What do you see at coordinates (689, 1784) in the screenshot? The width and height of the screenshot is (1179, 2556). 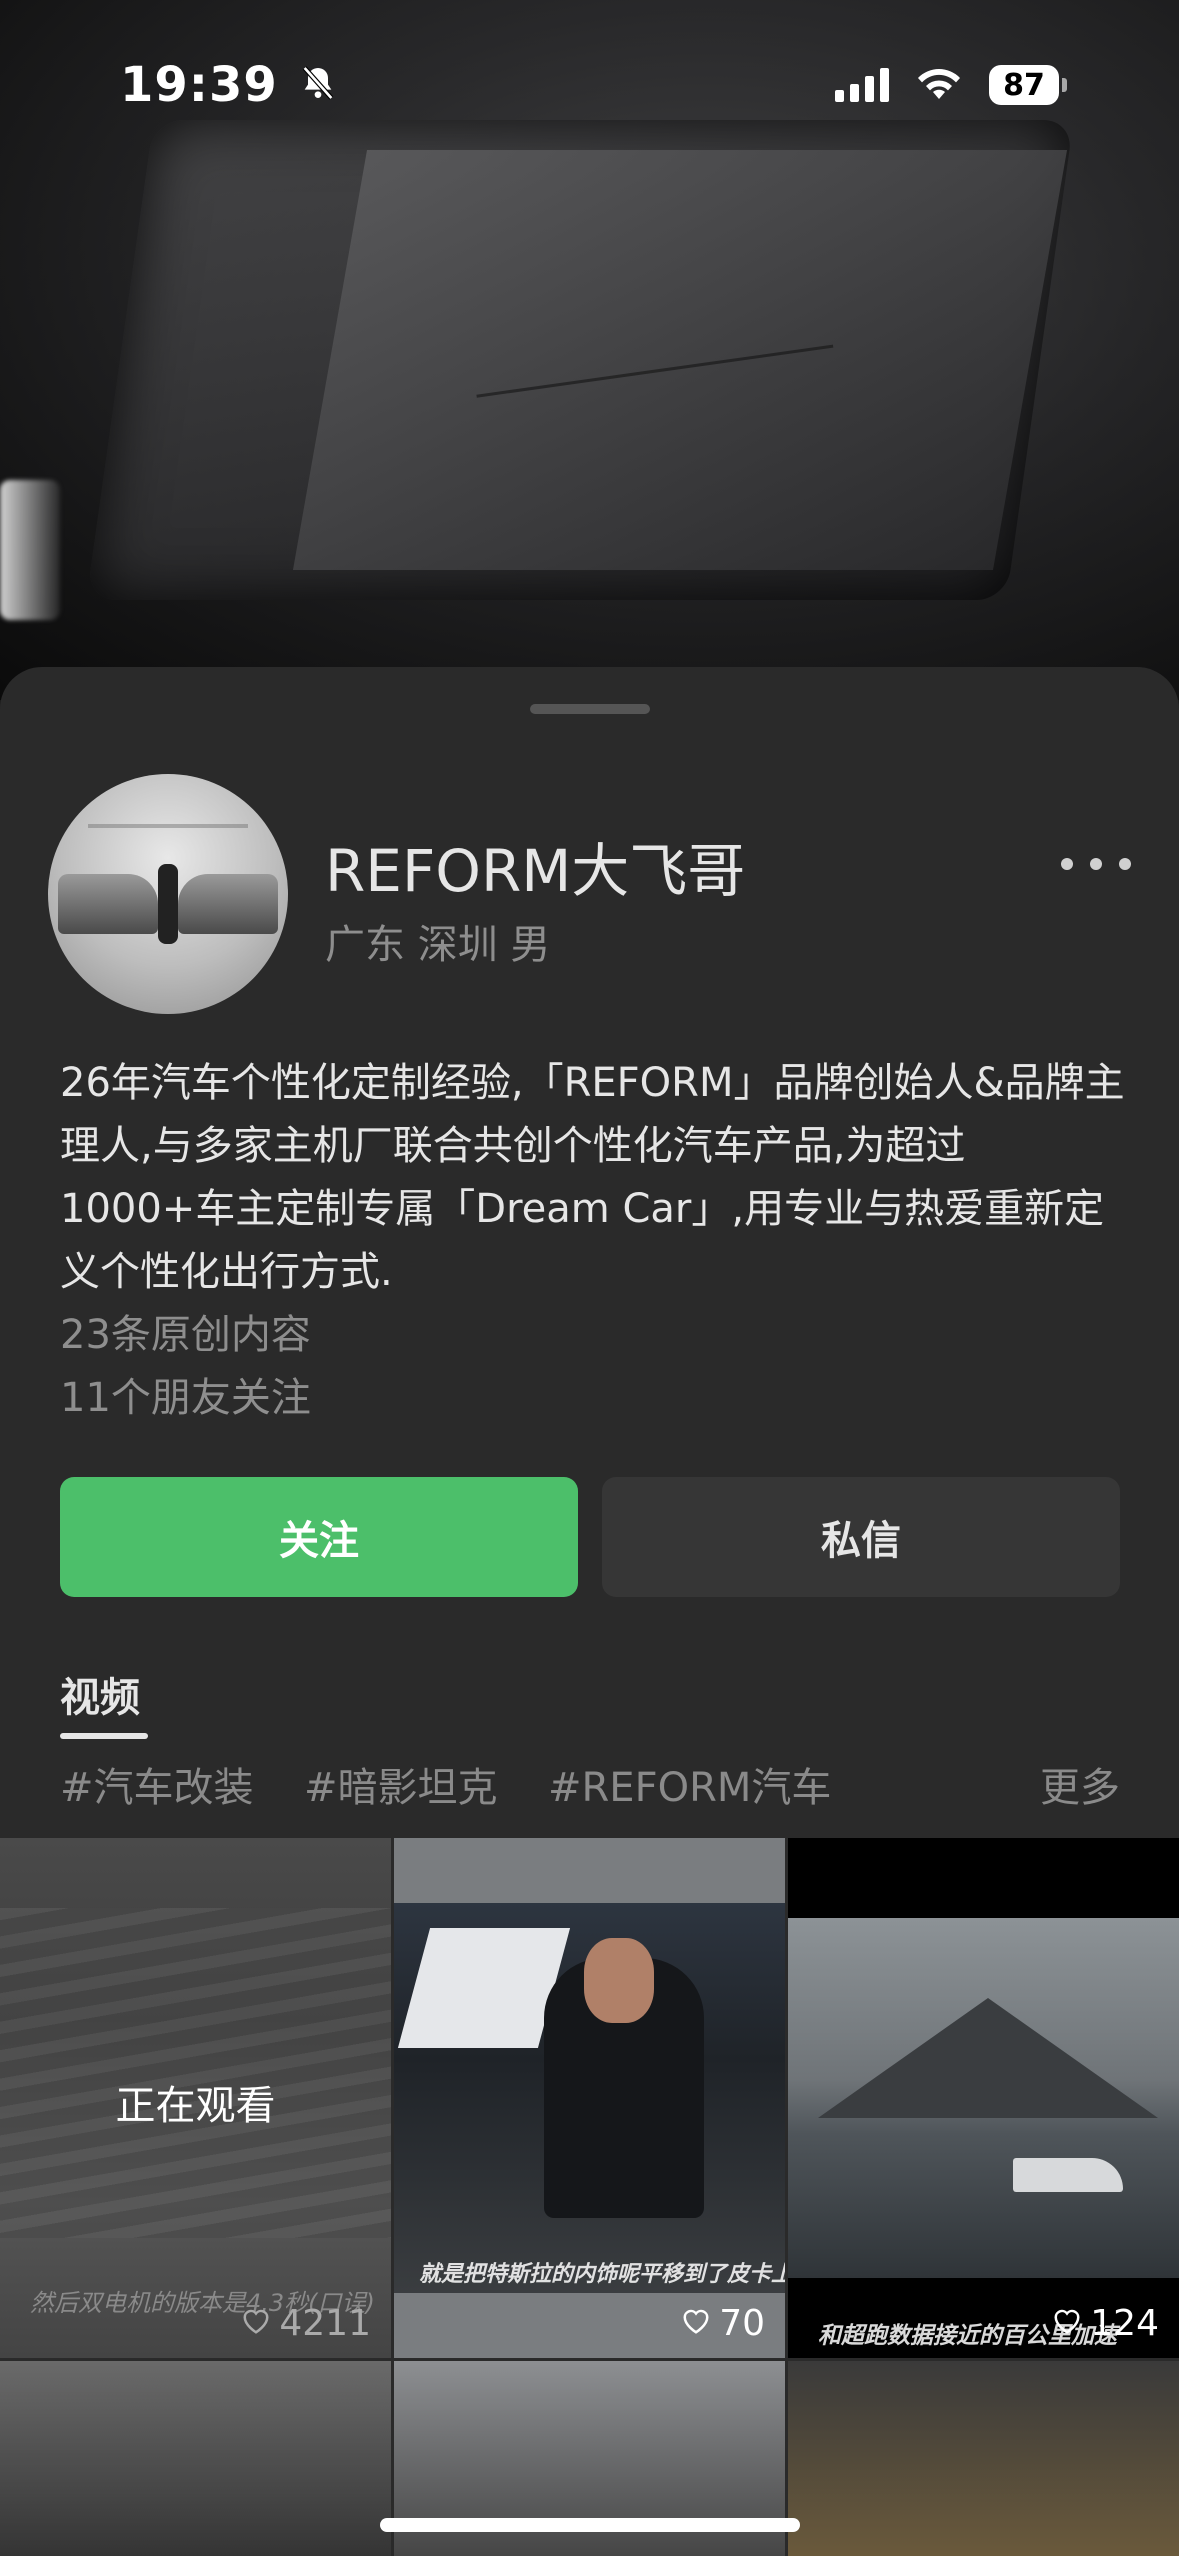 I see `tag-item: #REFORM汽车` at bounding box center [689, 1784].